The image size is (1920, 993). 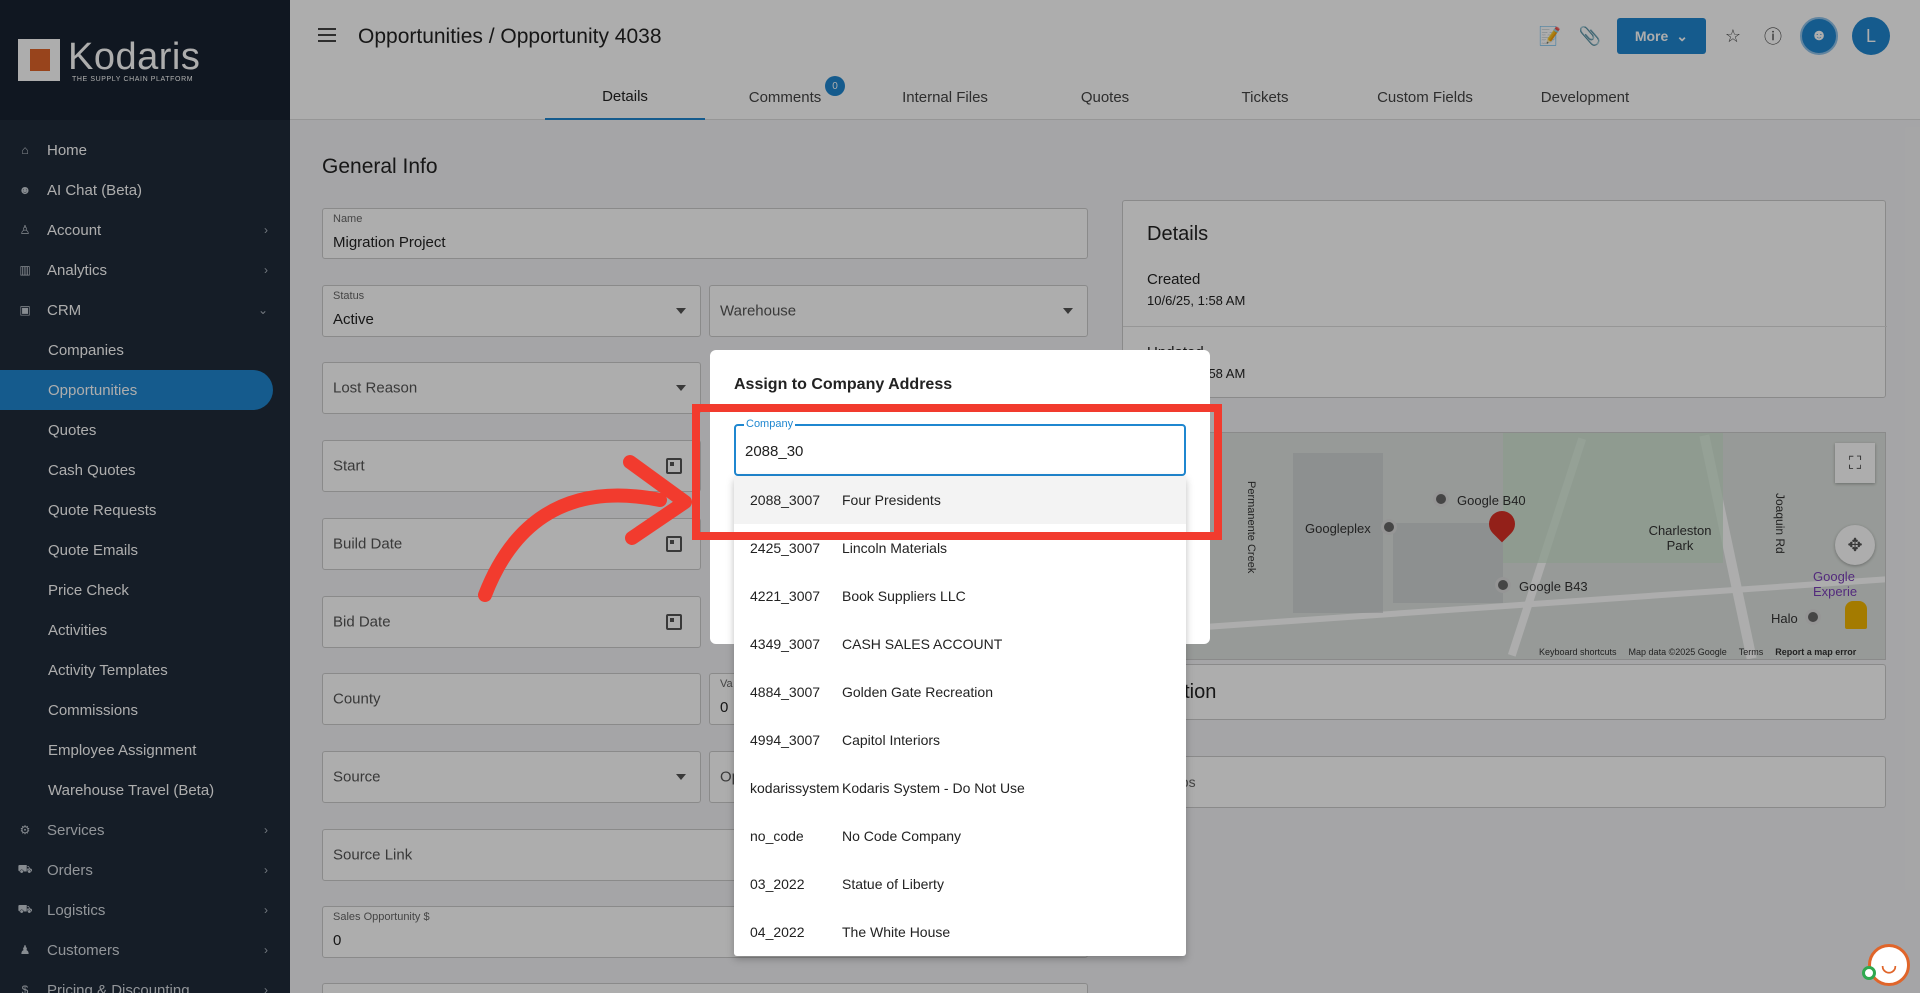 I want to click on chat-widget-icon: ◡, so click(x=1889, y=965).